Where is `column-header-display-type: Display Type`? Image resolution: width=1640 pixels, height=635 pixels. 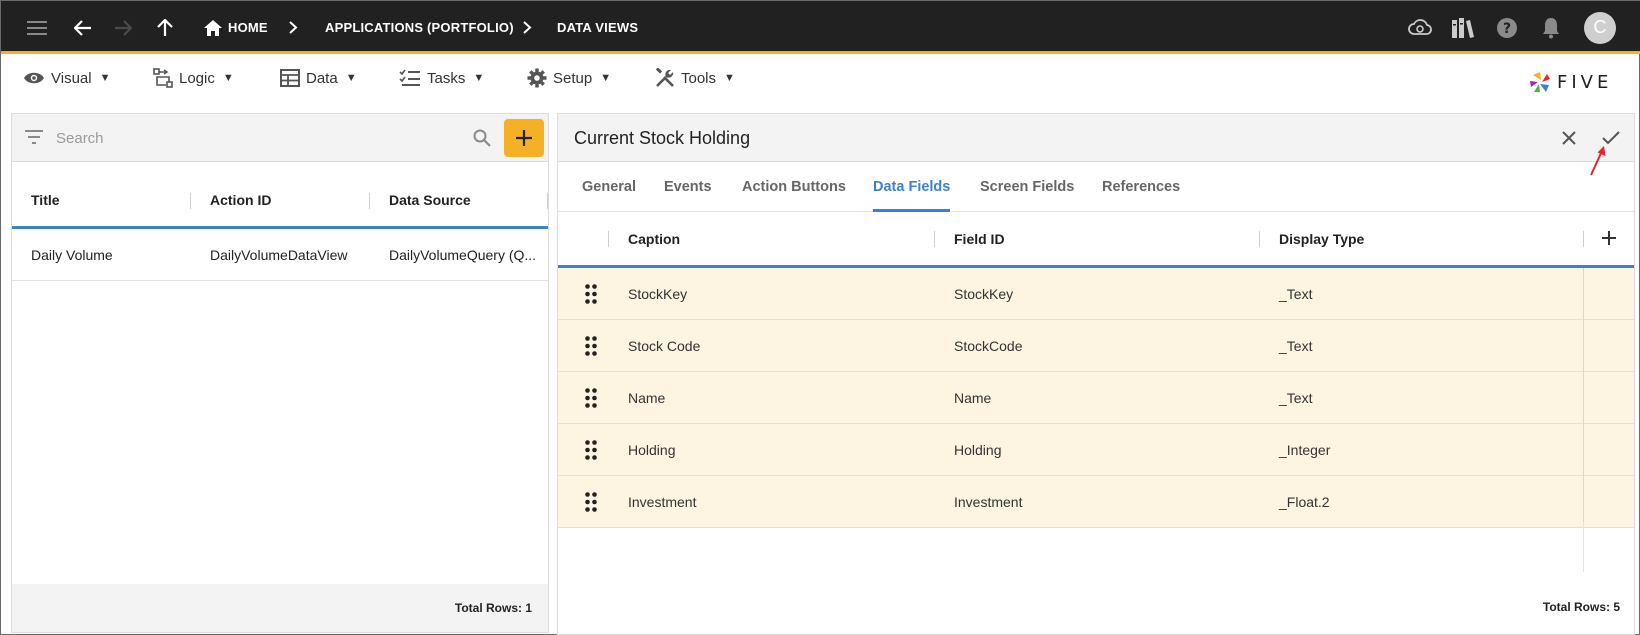
column-header-display-type: Display Type is located at coordinates (1321, 238).